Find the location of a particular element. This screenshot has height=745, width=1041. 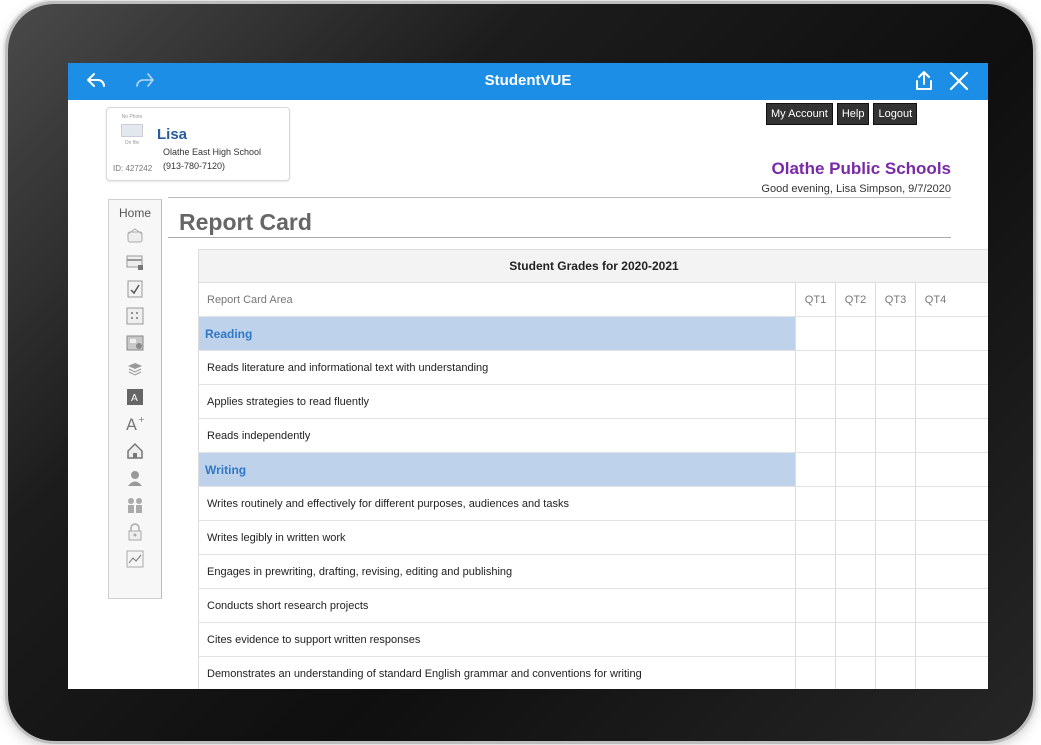

parent-icon is located at coordinates (135, 505).